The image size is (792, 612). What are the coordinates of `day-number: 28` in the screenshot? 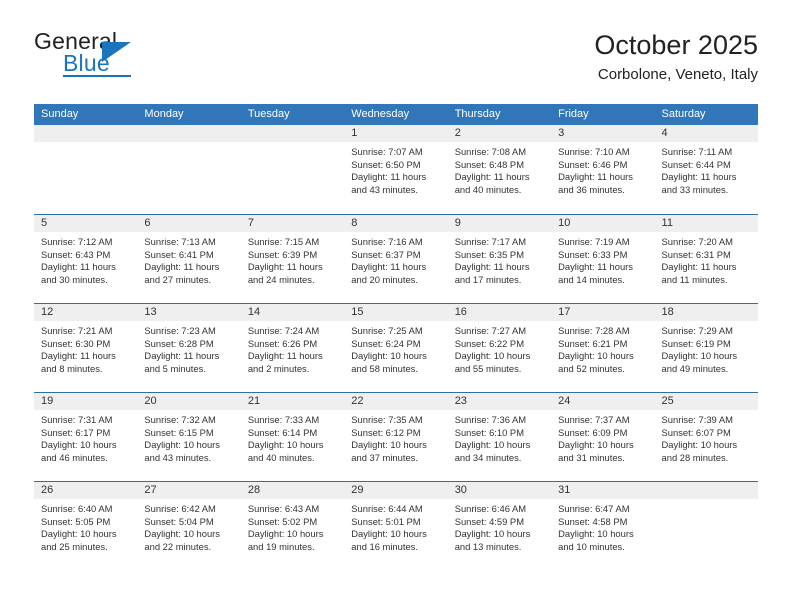 It's located at (292, 490).